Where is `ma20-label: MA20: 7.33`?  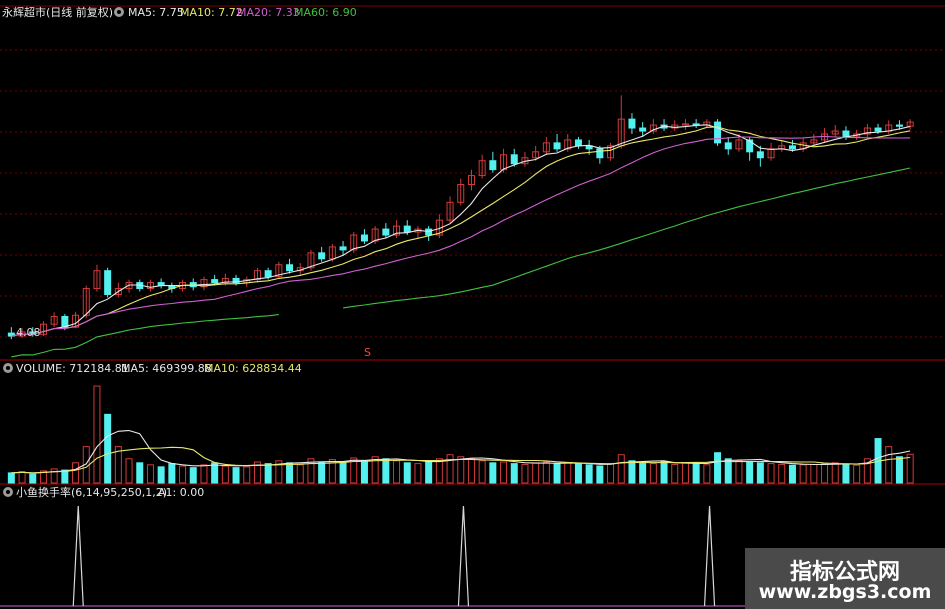 ma20-label: MA20: 7.33 is located at coordinates (268, 12).